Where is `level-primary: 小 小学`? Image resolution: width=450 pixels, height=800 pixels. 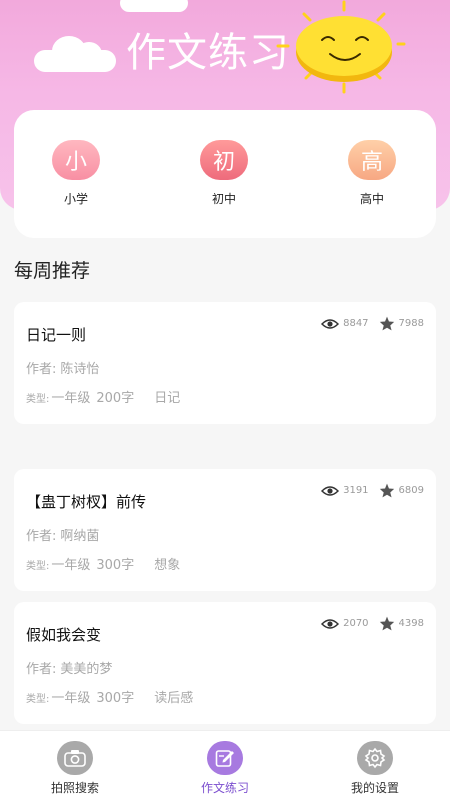 level-primary: 小 小学 is located at coordinates (76, 173).